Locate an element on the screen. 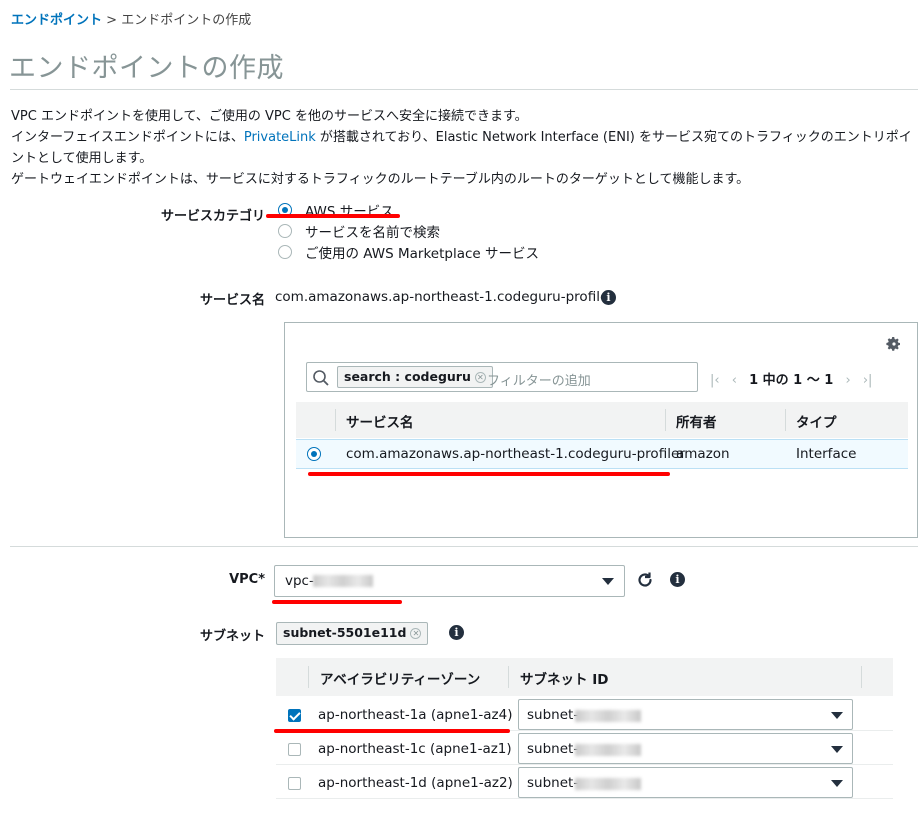  redacted-vpc-id is located at coordinates (343, 581).